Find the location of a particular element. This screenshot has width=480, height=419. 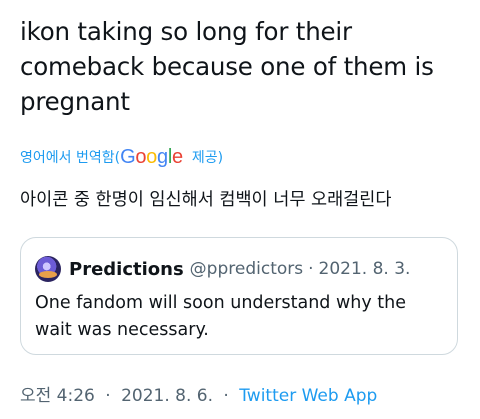

tweet-date: 2021. 8. 6. is located at coordinates (167, 396).